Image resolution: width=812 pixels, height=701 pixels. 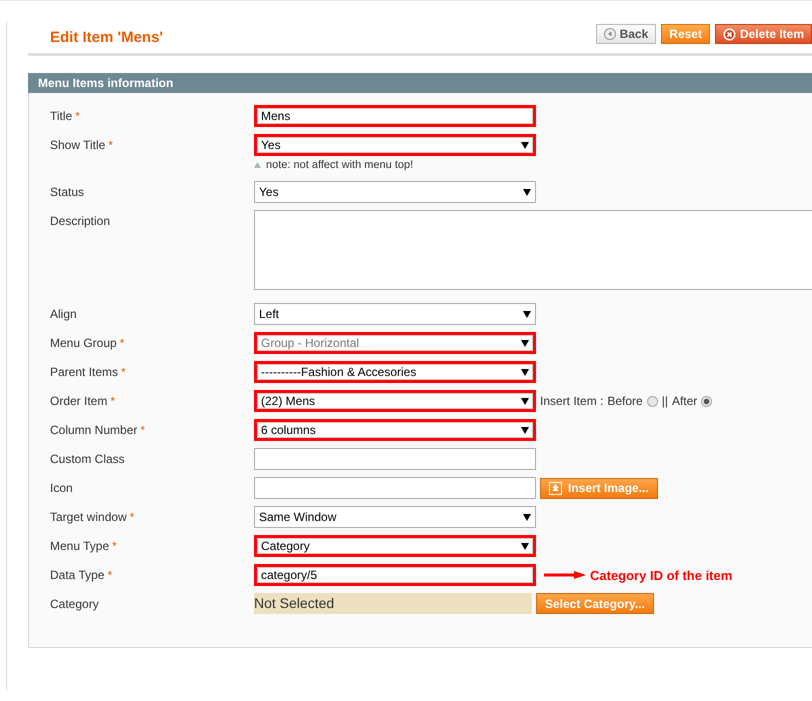 What do you see at coordinates (88, 371) in the screenshot?
I see `field-label: Parent Items *` at bounding box center [88, 371].